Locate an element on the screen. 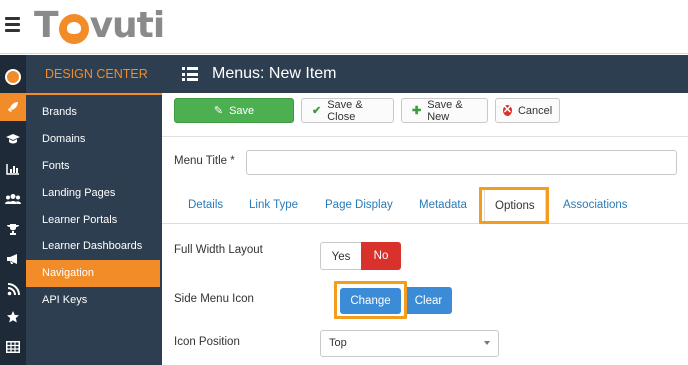 The height and width of the screenshot is (365, 688). tab-options: Options is located at coordinates (515, 206).